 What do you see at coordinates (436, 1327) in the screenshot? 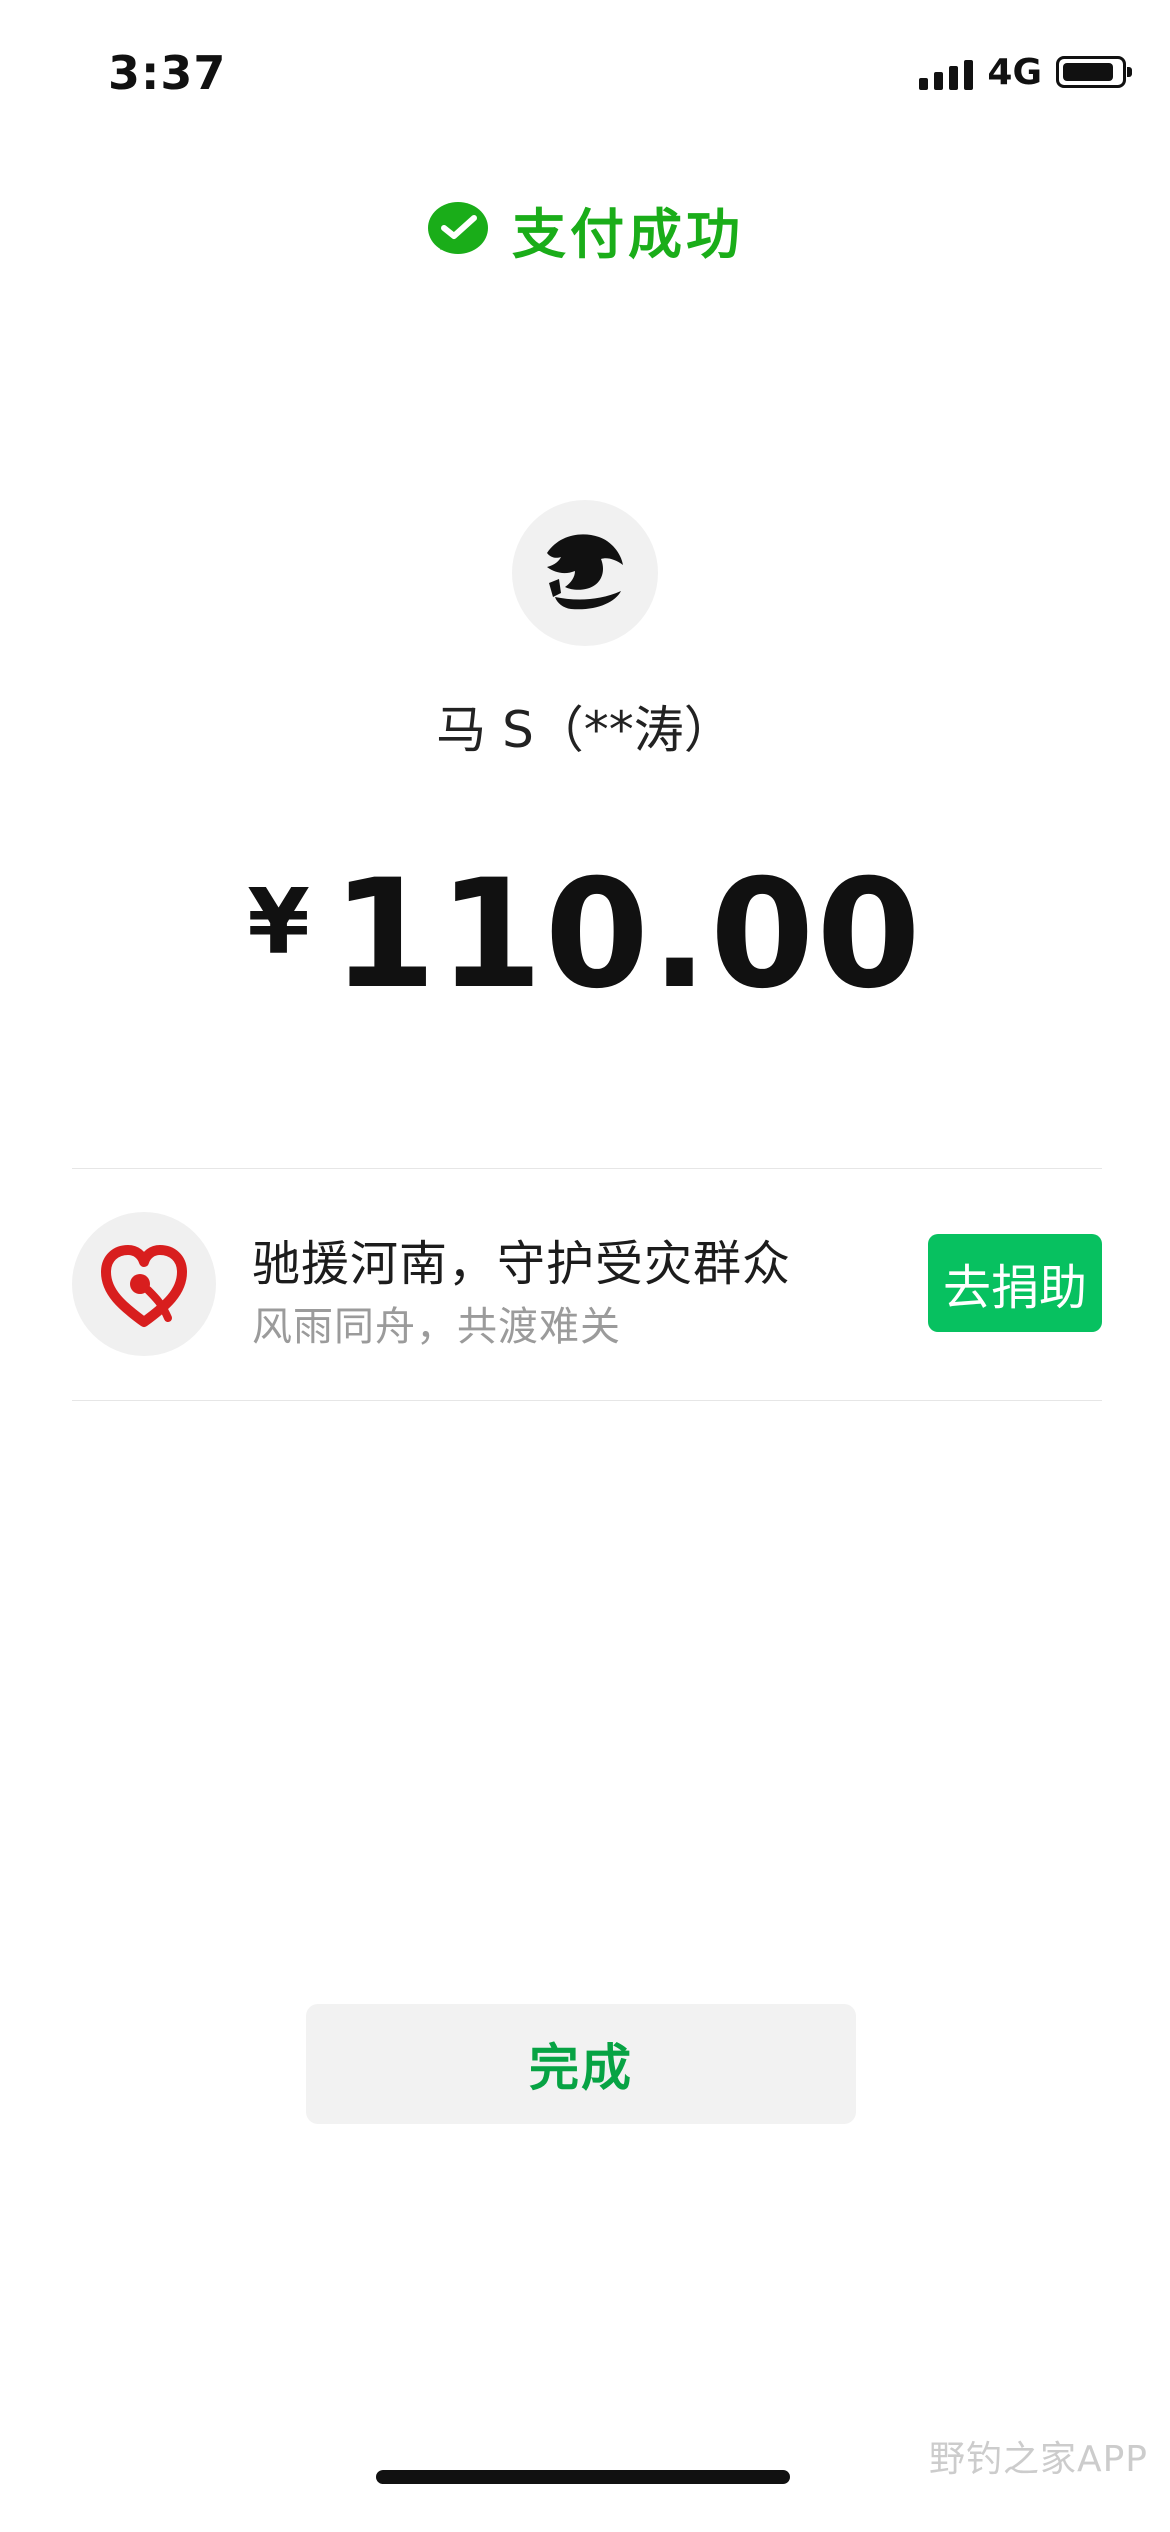
I see `promo-subtitle: 风雨同舟，共渡难关` at bounding box center [436, 1327].